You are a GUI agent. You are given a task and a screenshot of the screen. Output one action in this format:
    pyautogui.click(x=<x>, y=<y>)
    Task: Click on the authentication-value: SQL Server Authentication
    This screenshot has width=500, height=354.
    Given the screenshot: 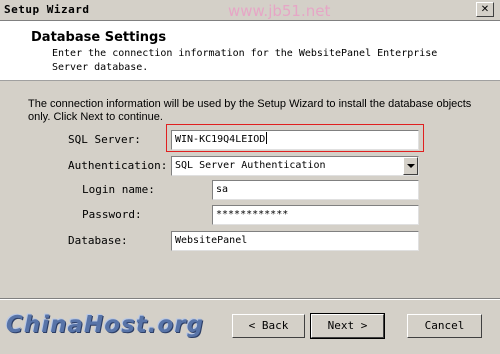 What is the action you would take?
    pyautogui.click(x=250, y=165)
    